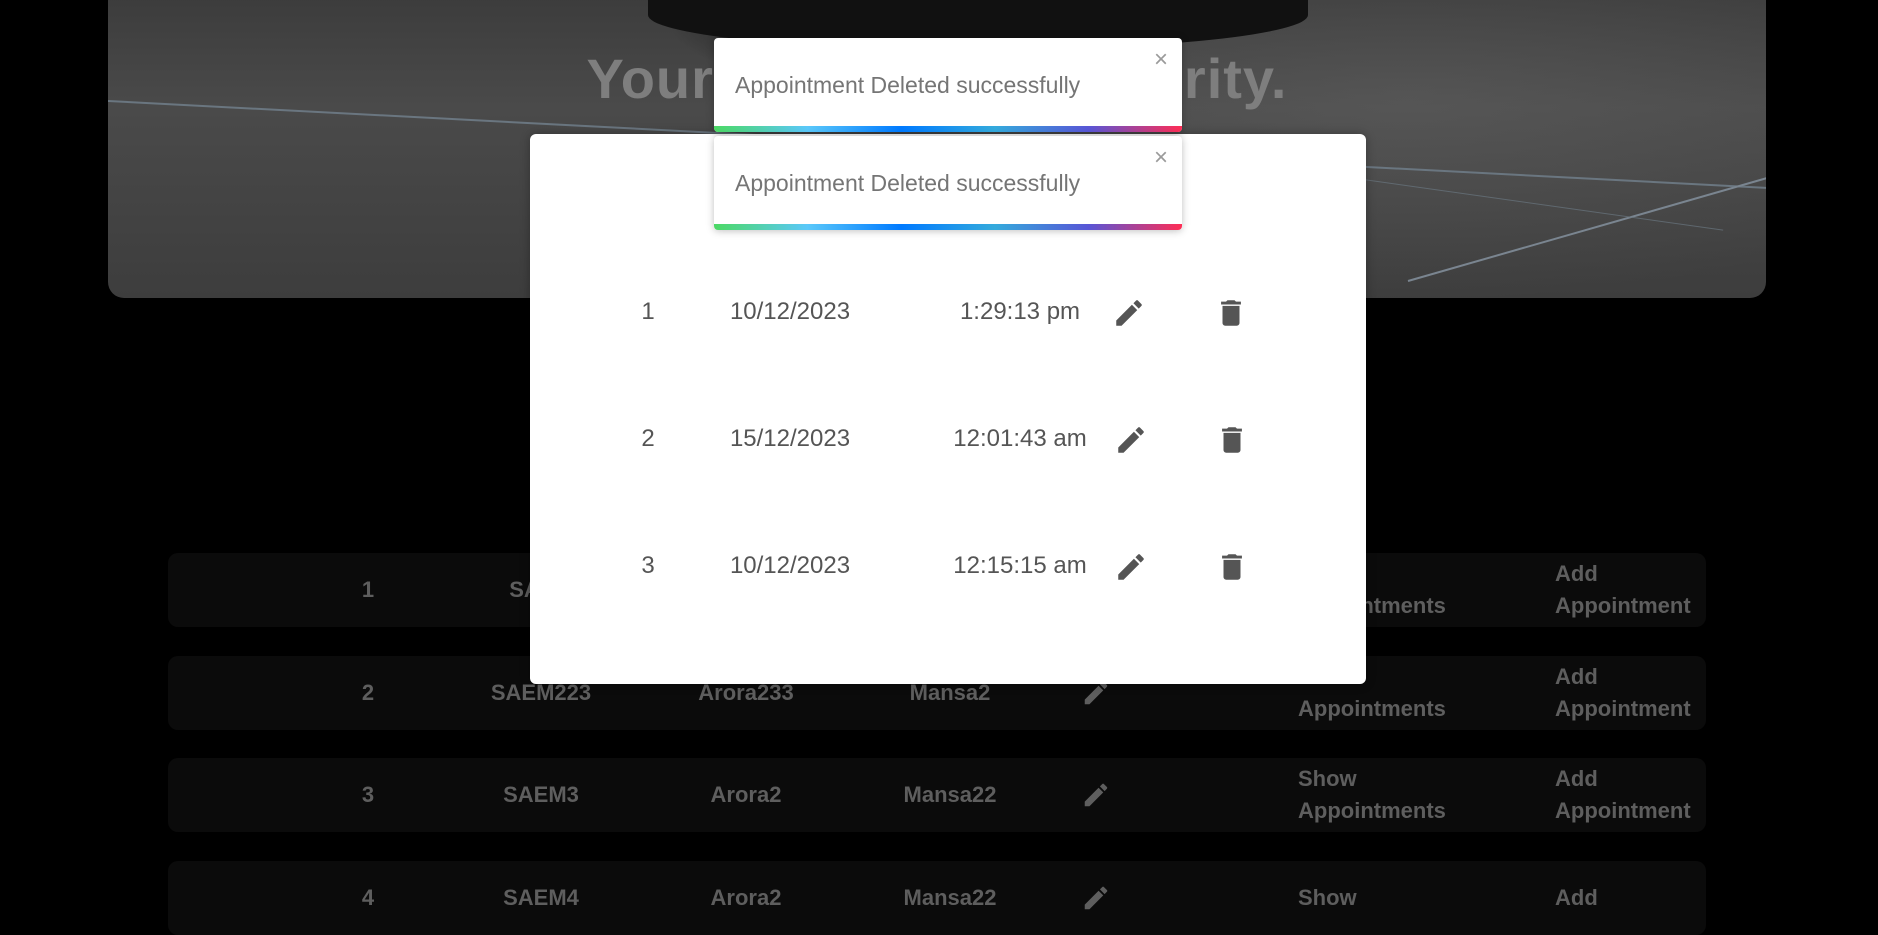  I want to click on row-index: 4, so click(368, 897).